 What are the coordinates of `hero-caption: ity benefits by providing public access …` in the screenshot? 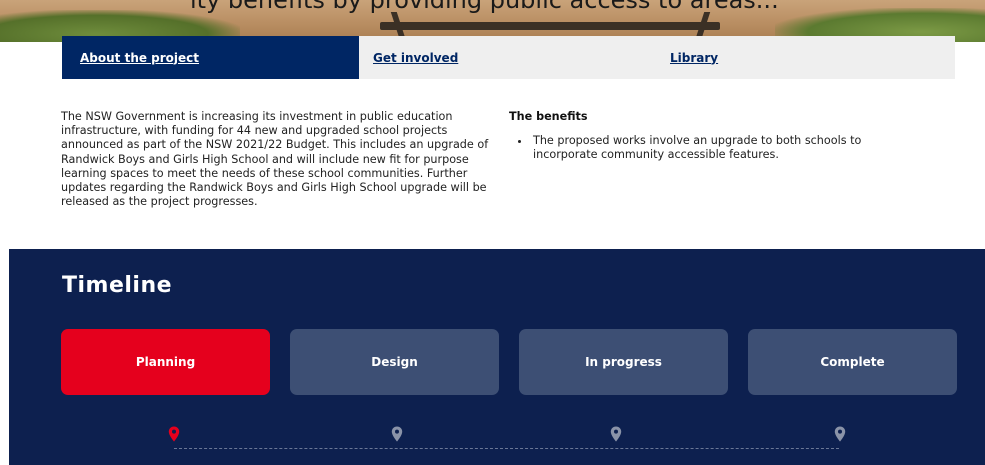 It's located at (484, 7).